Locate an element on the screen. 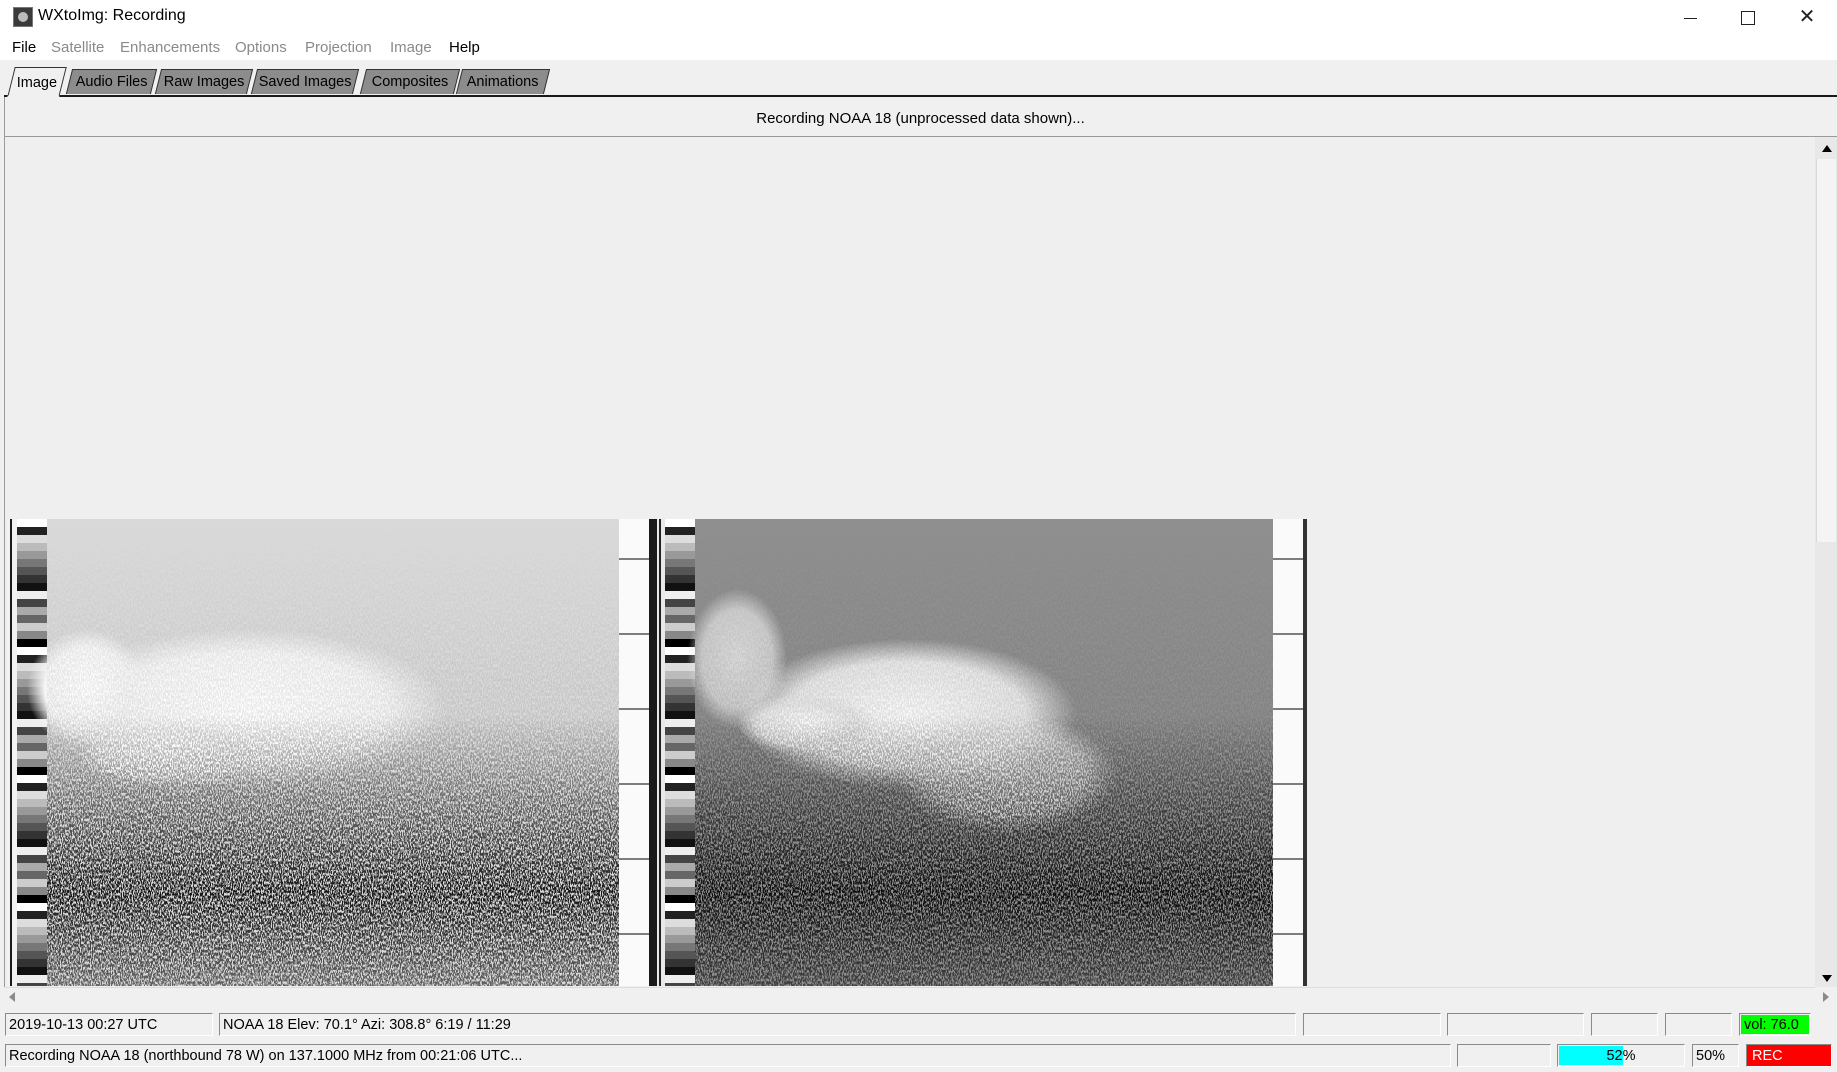 This screenshot has width=1837, height=1072. volume-meter: vol: 76.0 is located at coordinates (1775, 1024).